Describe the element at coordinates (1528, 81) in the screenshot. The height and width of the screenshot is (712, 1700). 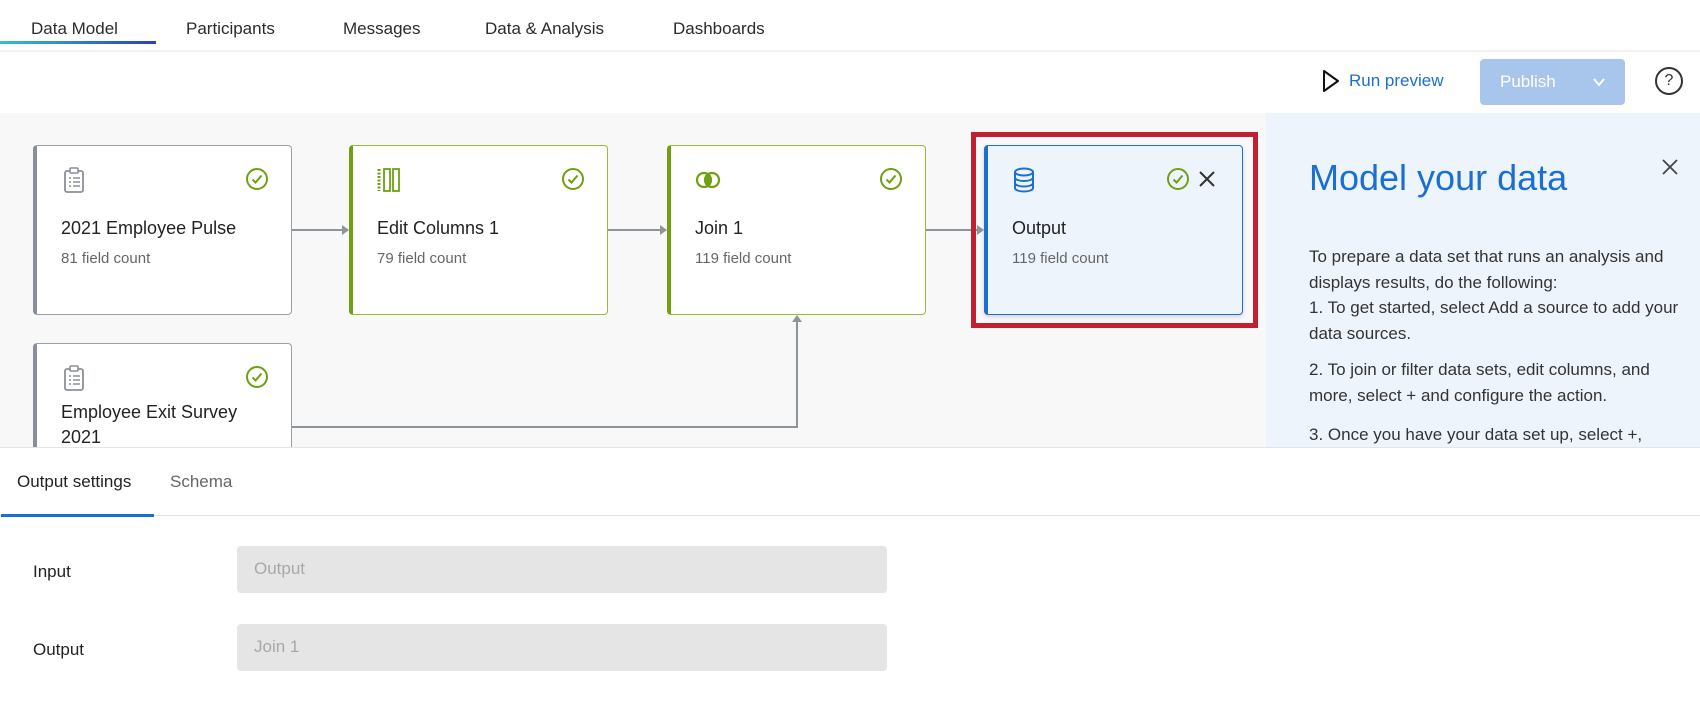
I see `publish-label: Publish` at that location.